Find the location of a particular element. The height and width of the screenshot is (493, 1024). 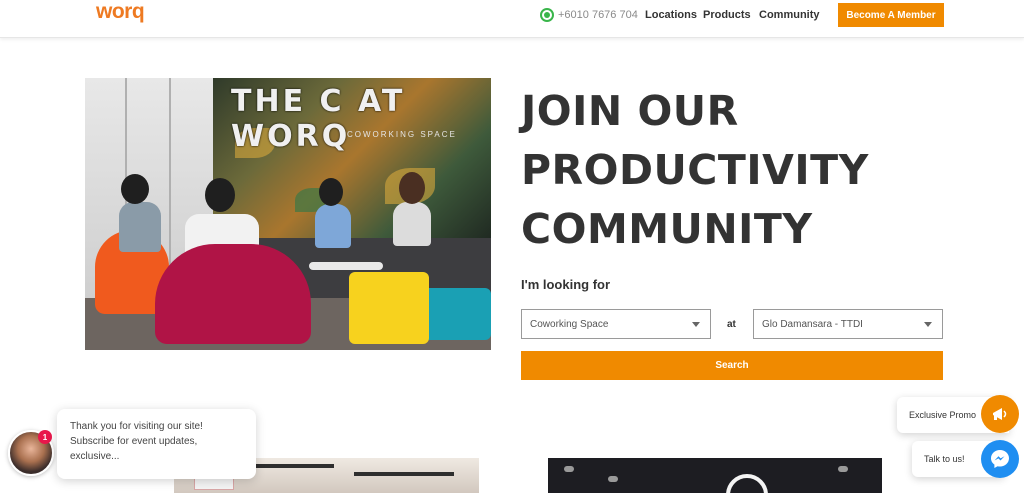

location-select: Glo Damansara - TTDI is located at coordinates (848, 324).